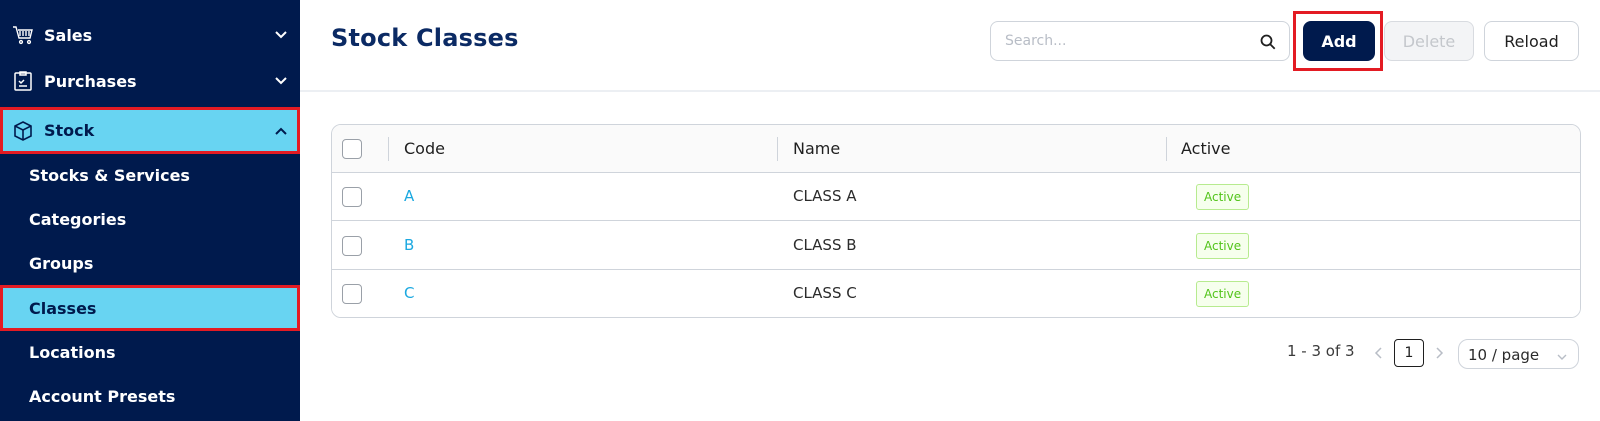 The height and width of the screenshot is (421, 1600). What do you see at coordinates (78, 219) in the screenshot?
I see `sidebar-item-label: Categories` at bounding box center [78, 219].